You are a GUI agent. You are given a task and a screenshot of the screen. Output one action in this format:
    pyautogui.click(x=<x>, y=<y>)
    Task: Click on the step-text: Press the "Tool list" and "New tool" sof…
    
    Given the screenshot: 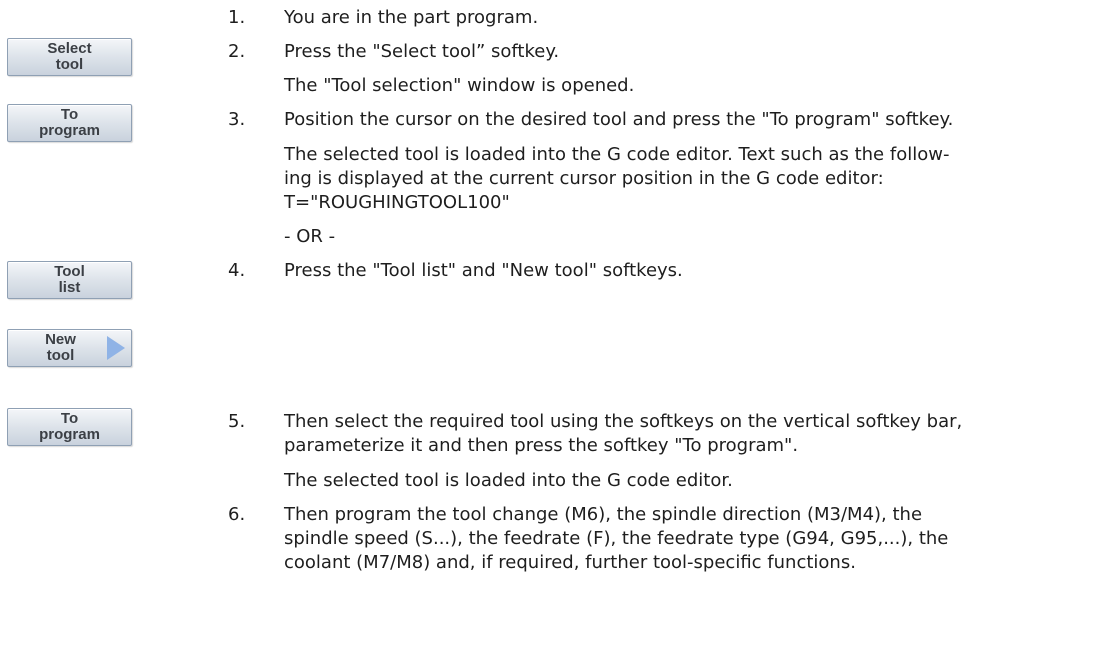 What is the action you would take?
    pyautogui.click(x=483, y=270)
    